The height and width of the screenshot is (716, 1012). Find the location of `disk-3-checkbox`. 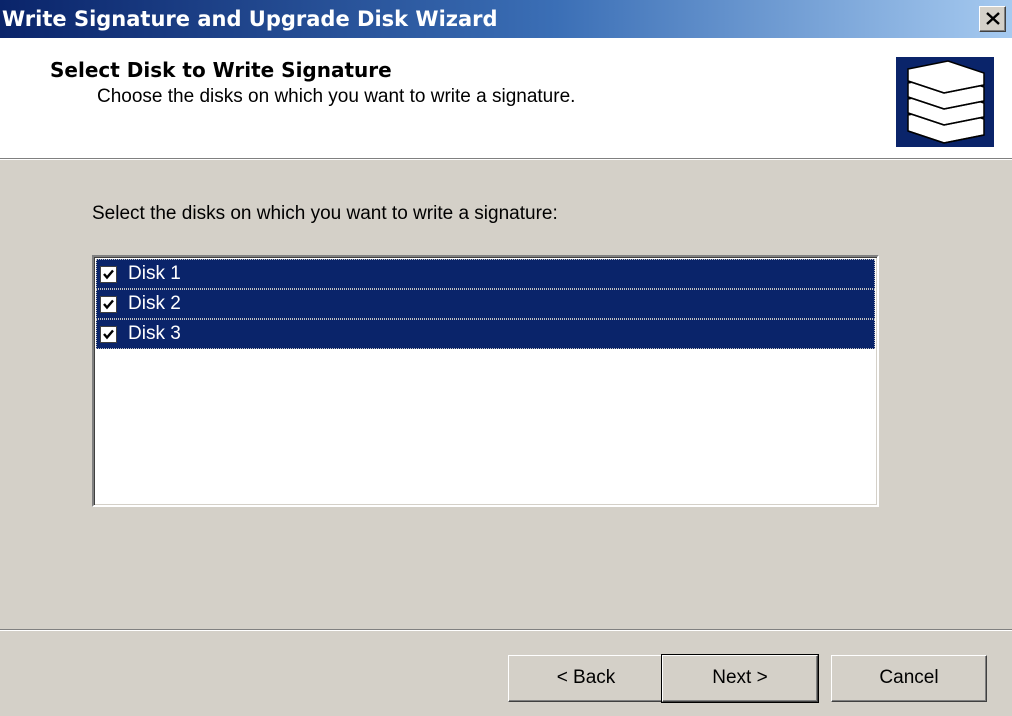

disk-3-checkbox is located at coordinates (108, 334).